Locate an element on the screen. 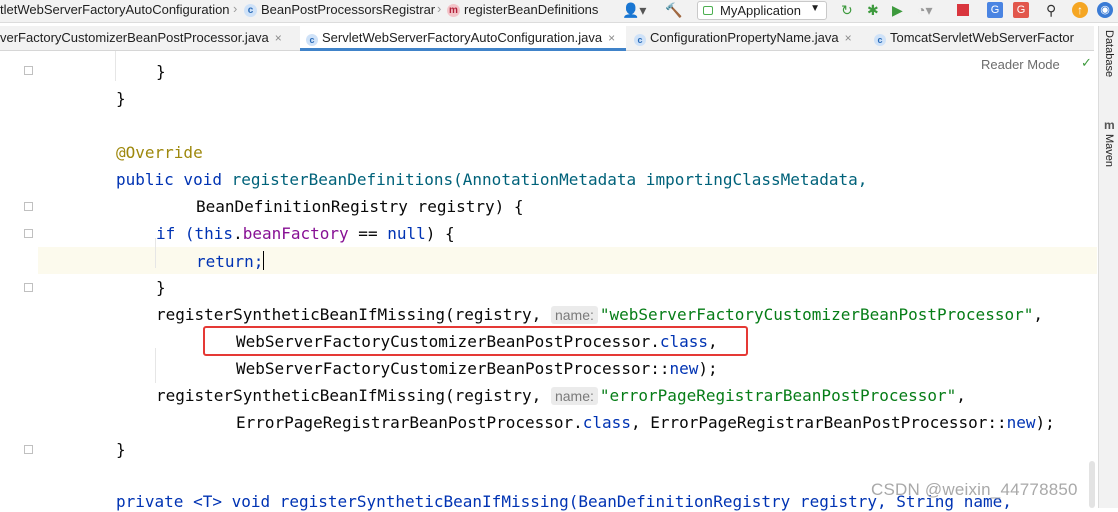  annotation-token: @Override is located at coordinates (159, 152).